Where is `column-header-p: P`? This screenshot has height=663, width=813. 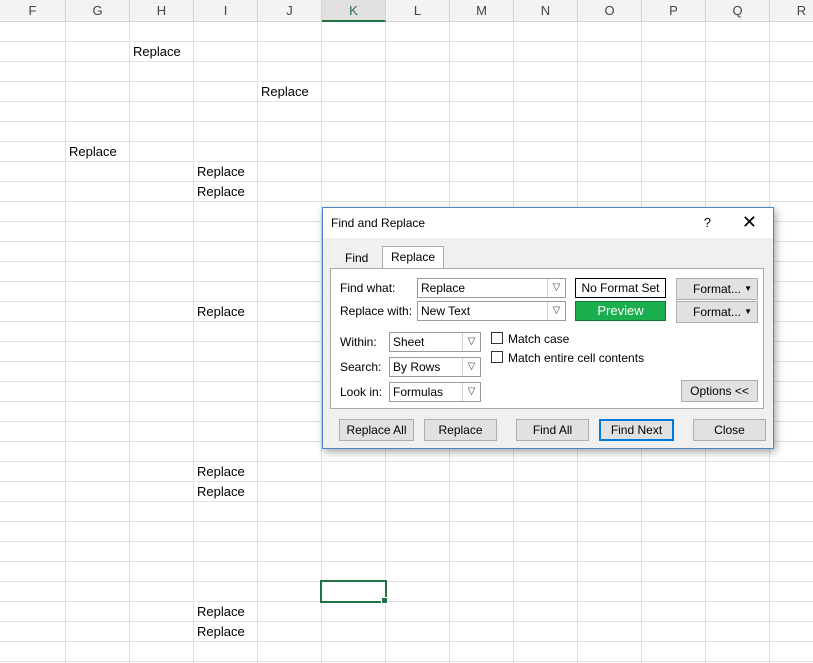 column-header-p: P is located at coordinates (674, 11).